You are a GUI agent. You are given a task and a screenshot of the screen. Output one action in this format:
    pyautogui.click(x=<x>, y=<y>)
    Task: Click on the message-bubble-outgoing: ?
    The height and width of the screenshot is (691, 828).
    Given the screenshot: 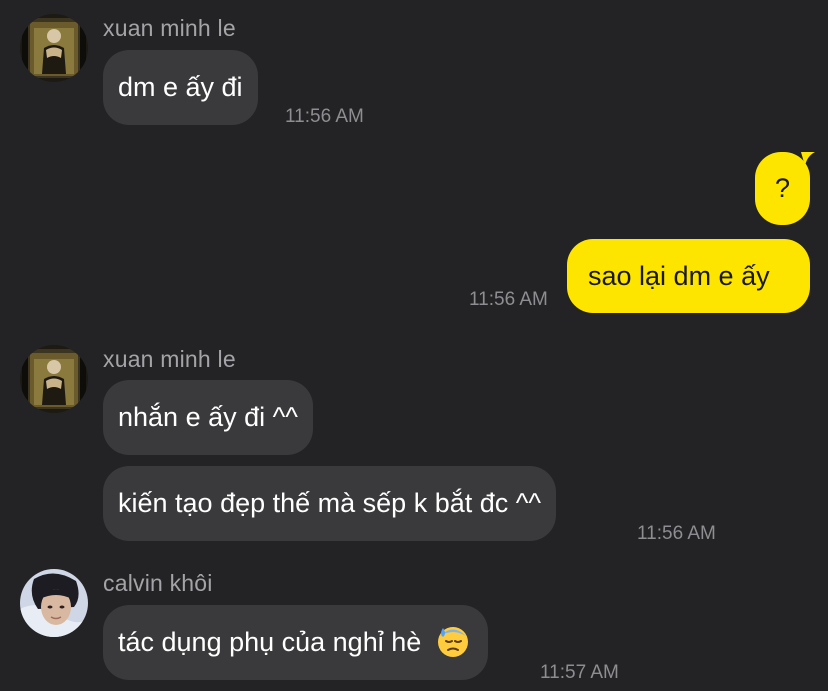 What is the action you would take?
    pyautogui.click(x=785, y=188)
    